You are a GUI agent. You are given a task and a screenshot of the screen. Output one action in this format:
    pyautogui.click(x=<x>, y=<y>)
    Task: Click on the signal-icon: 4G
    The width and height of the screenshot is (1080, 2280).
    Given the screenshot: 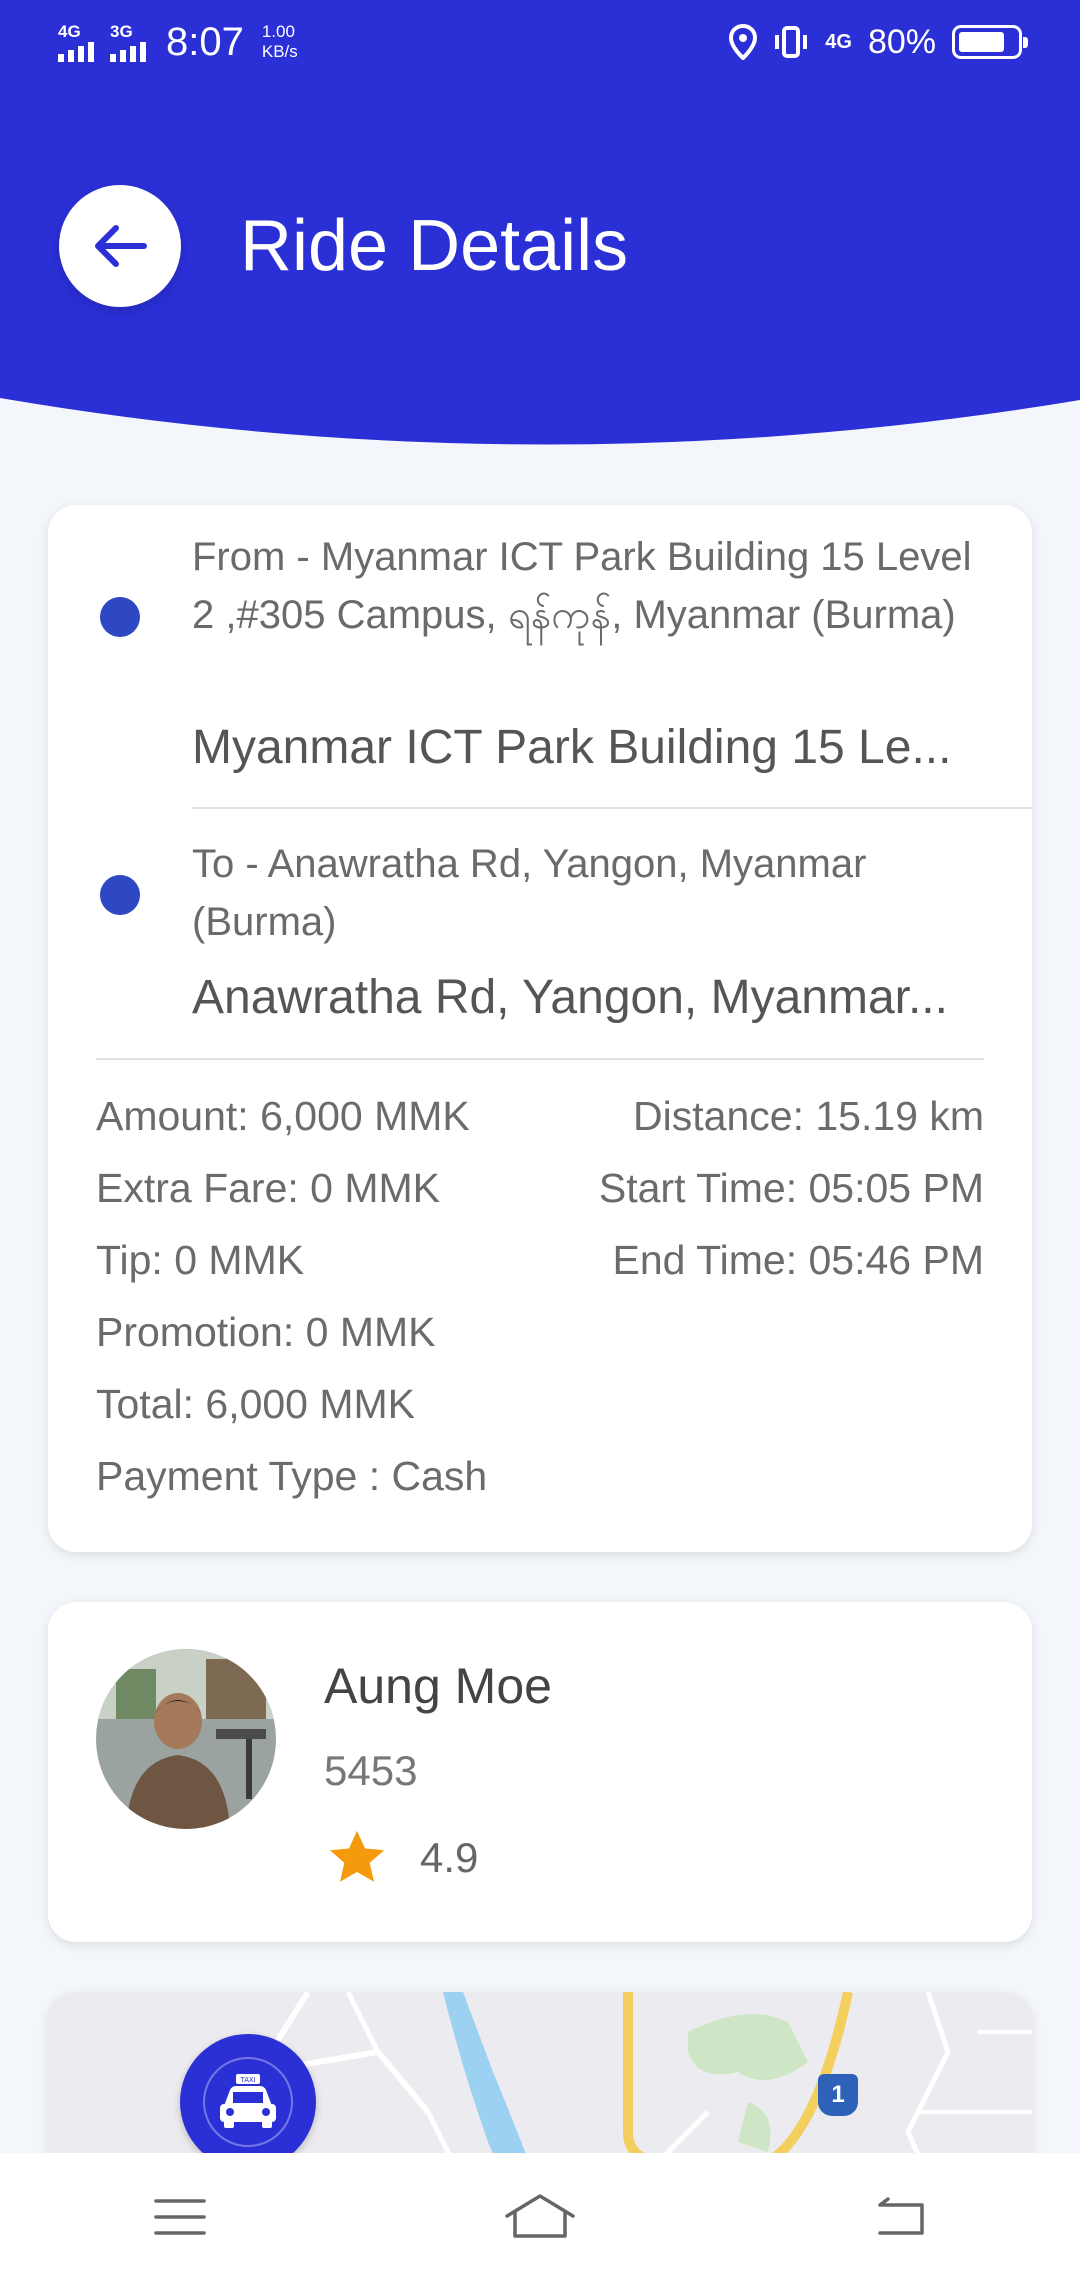 What is the action you would take?
    pyautogui.click(x=76, y=42)
    